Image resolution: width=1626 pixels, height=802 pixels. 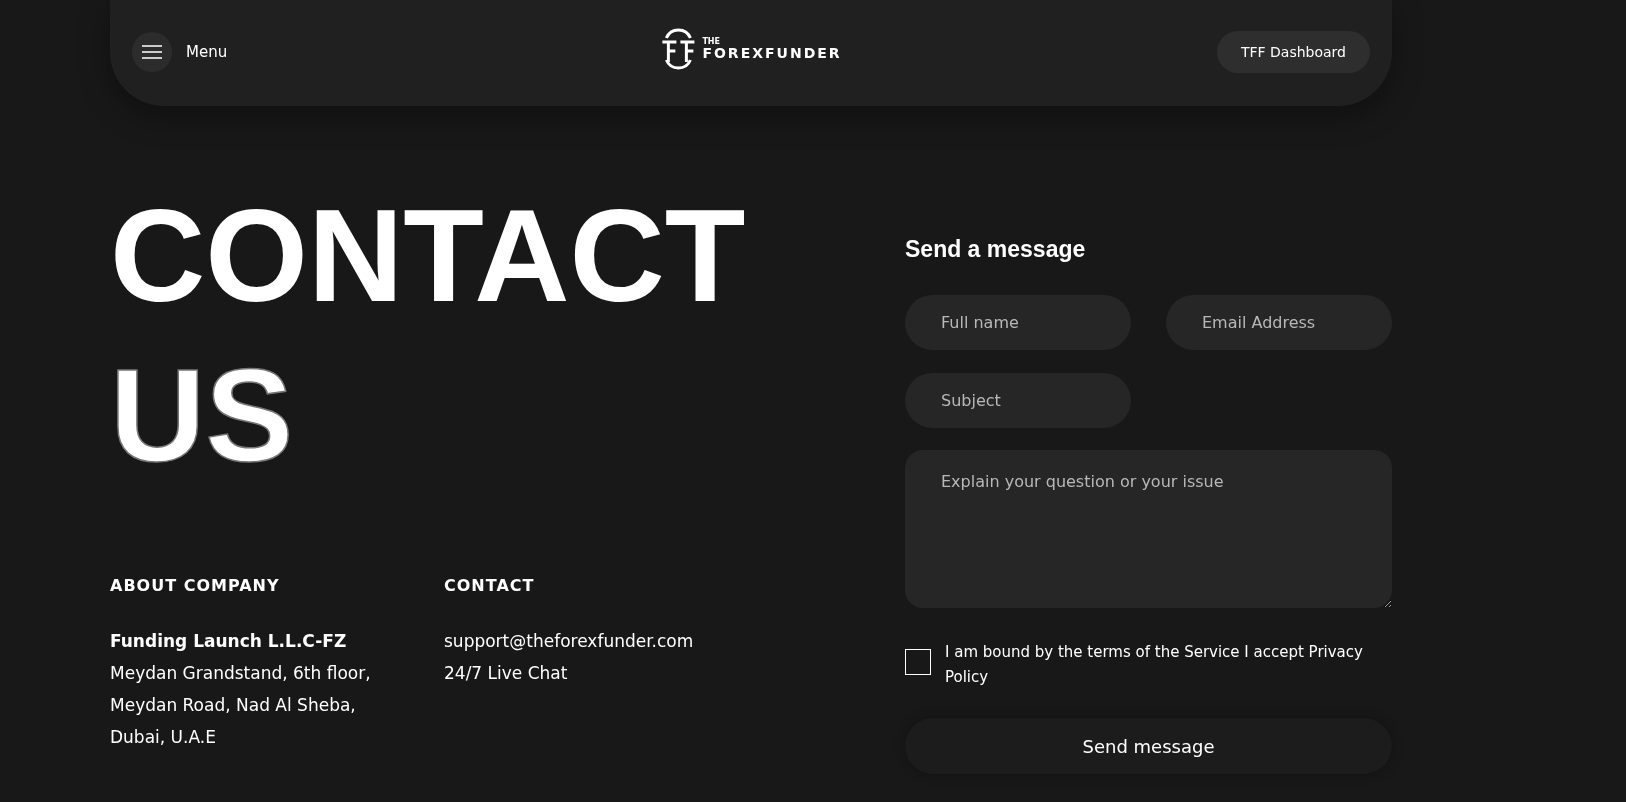 I want to click on contact-line: support@theforexfunder.com, so click(x=569, y=641).